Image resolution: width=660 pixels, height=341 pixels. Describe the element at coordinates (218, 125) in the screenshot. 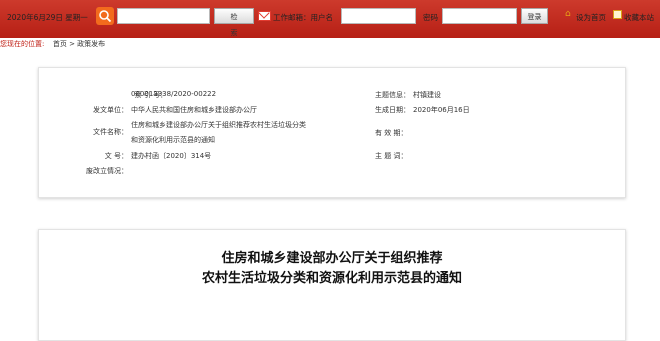

I see `filename-value-line1: 住房和城乡建设部办公厅关于组织推荐农村生活垃圾分类` at that location.